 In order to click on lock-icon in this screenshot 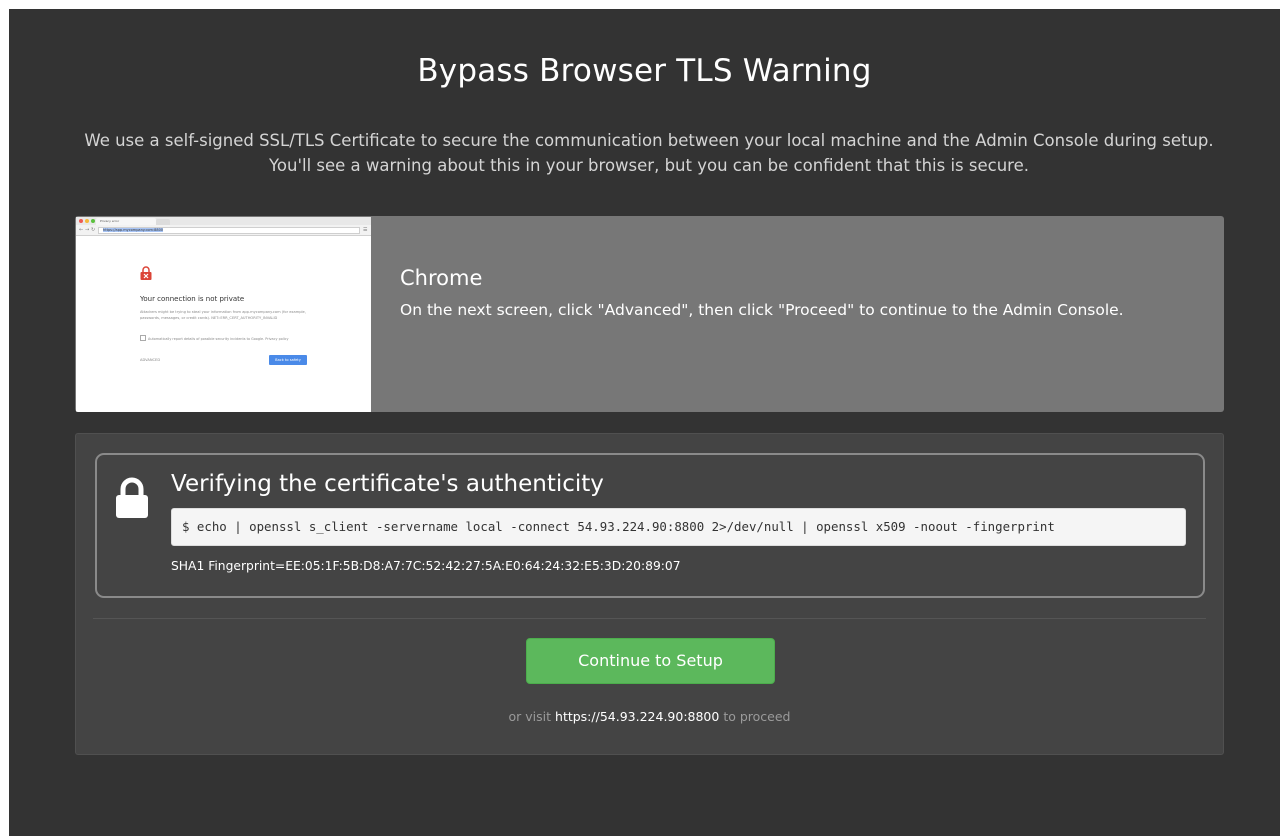, I will do `click(132, 497)`.